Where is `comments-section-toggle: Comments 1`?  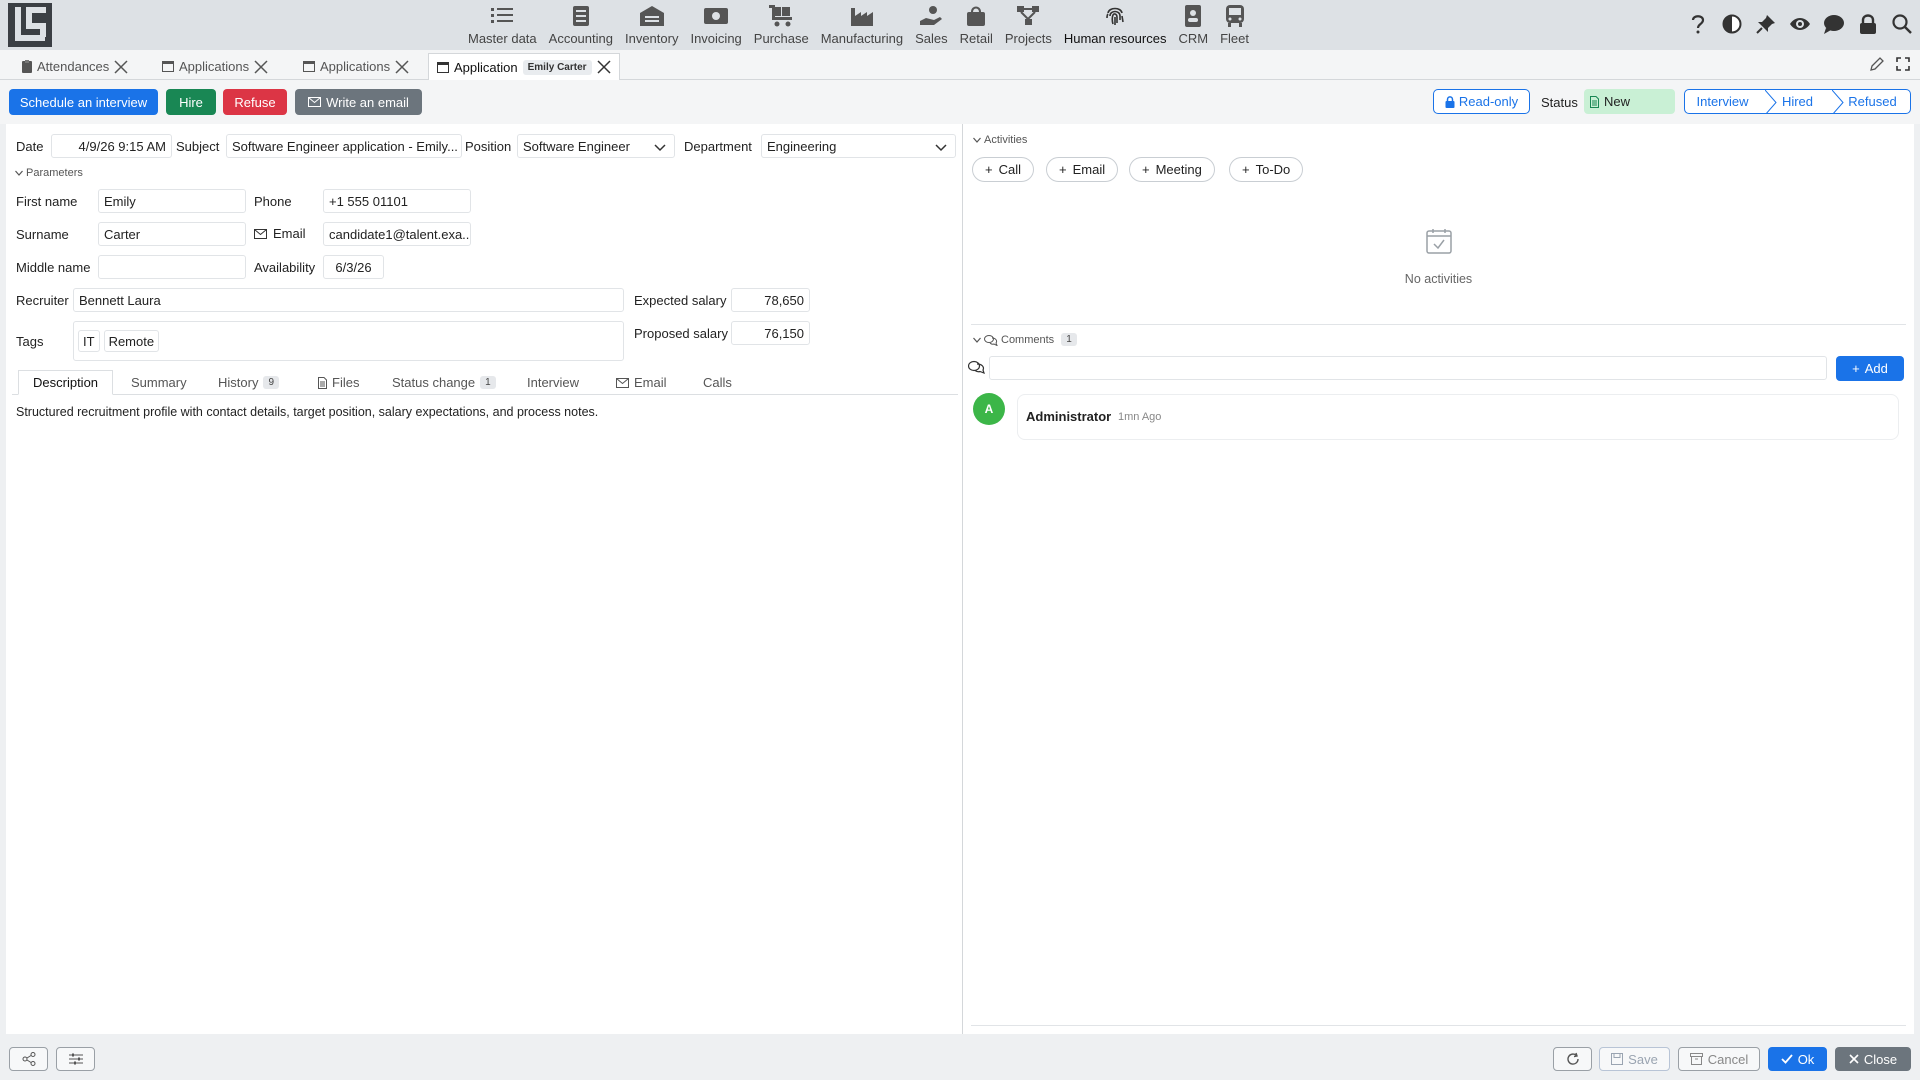
comments-section-toggle: Comments 1 is located at coordinates (1025, 339).